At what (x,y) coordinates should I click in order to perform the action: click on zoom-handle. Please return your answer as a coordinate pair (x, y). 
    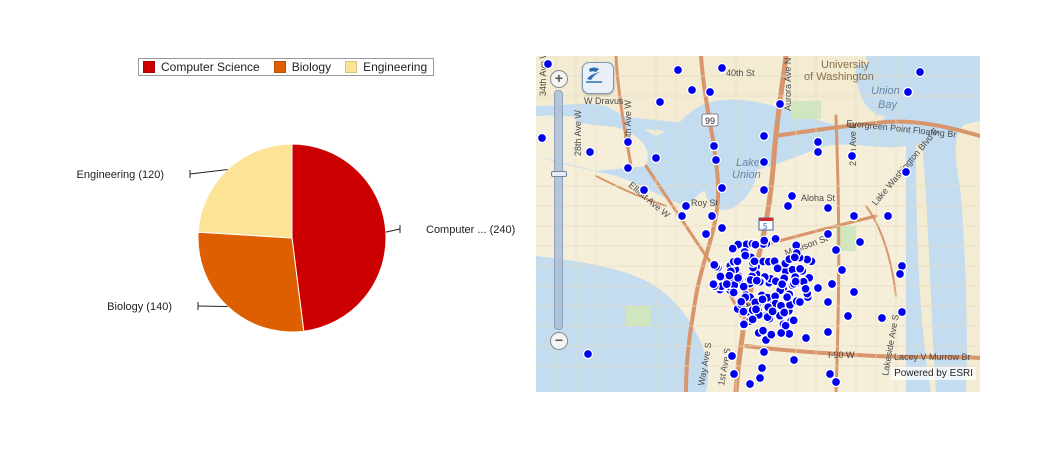
    Looking at the image, I should click on (559, 174).